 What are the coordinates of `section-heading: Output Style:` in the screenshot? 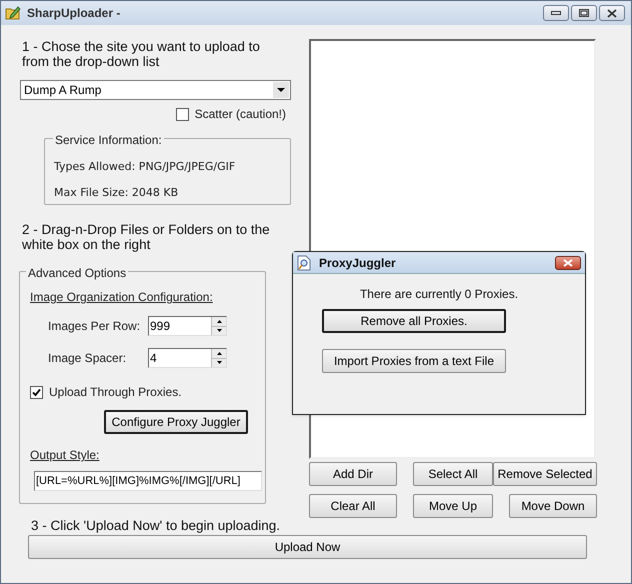 It's located at (65, 455).